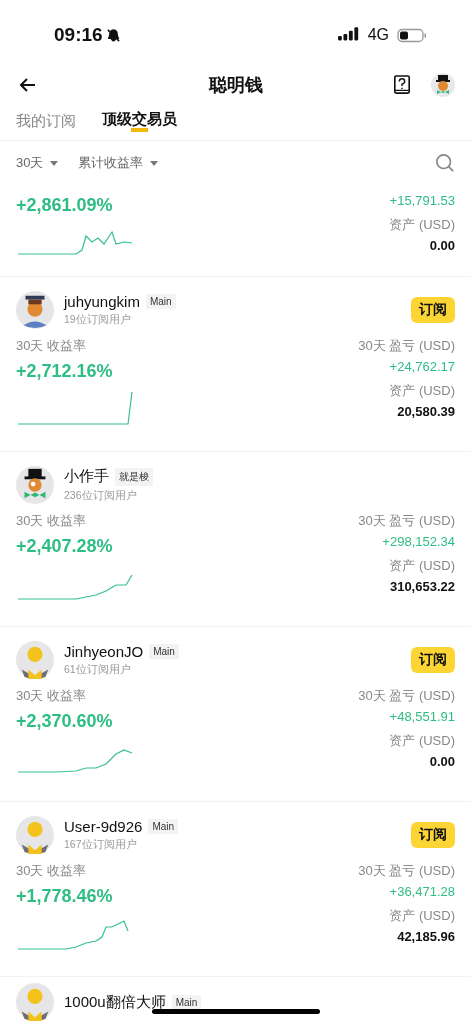  What do you see at coordinates (37, 163) in the screenshot?
I see `filter-dropdown: 30天` at bounding box center [37, 163].